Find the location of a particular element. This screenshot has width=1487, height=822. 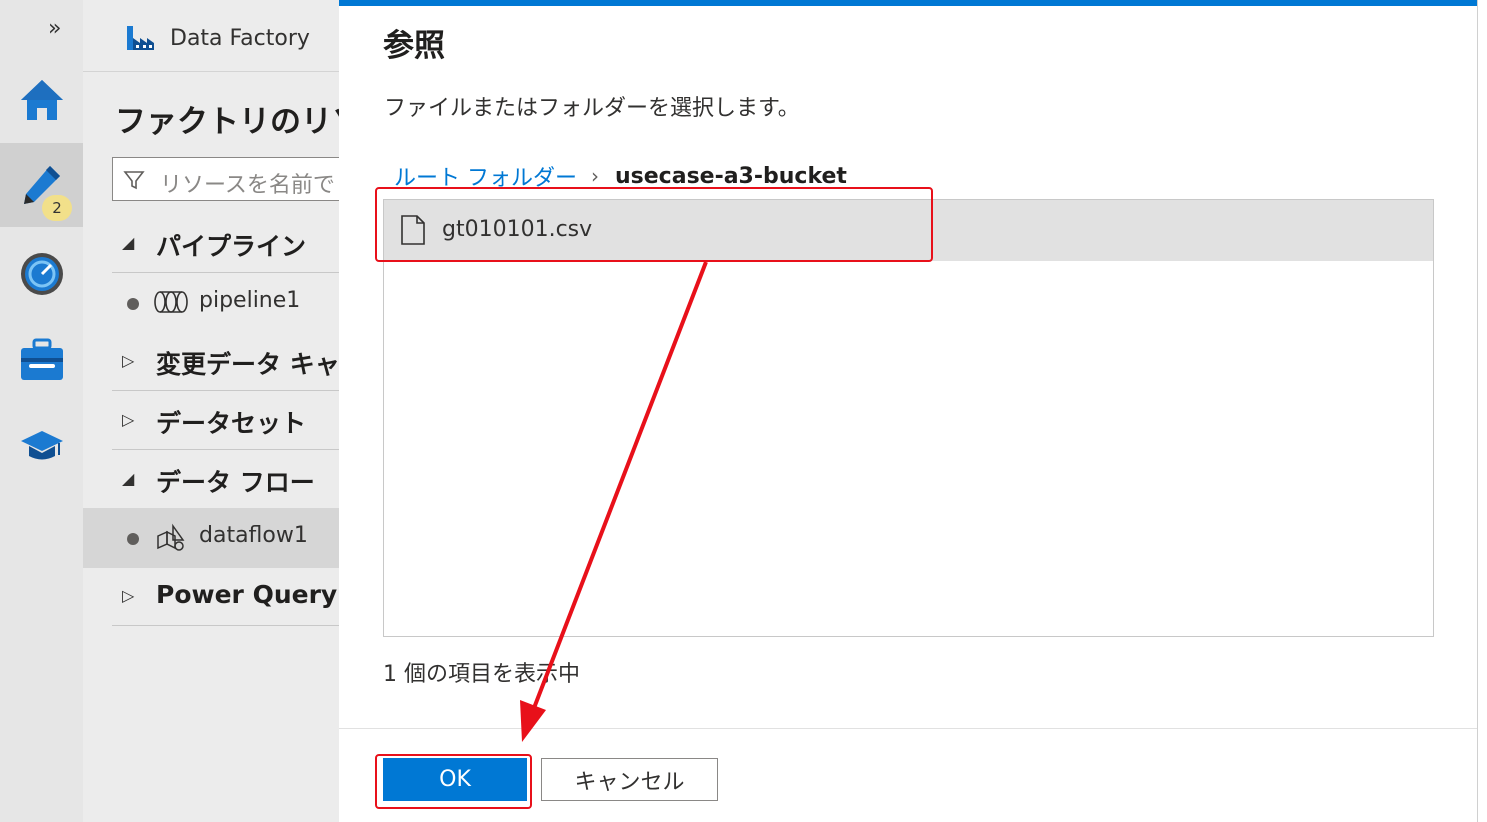

icon-rail: » 2 is located at coordinates (41, 411).